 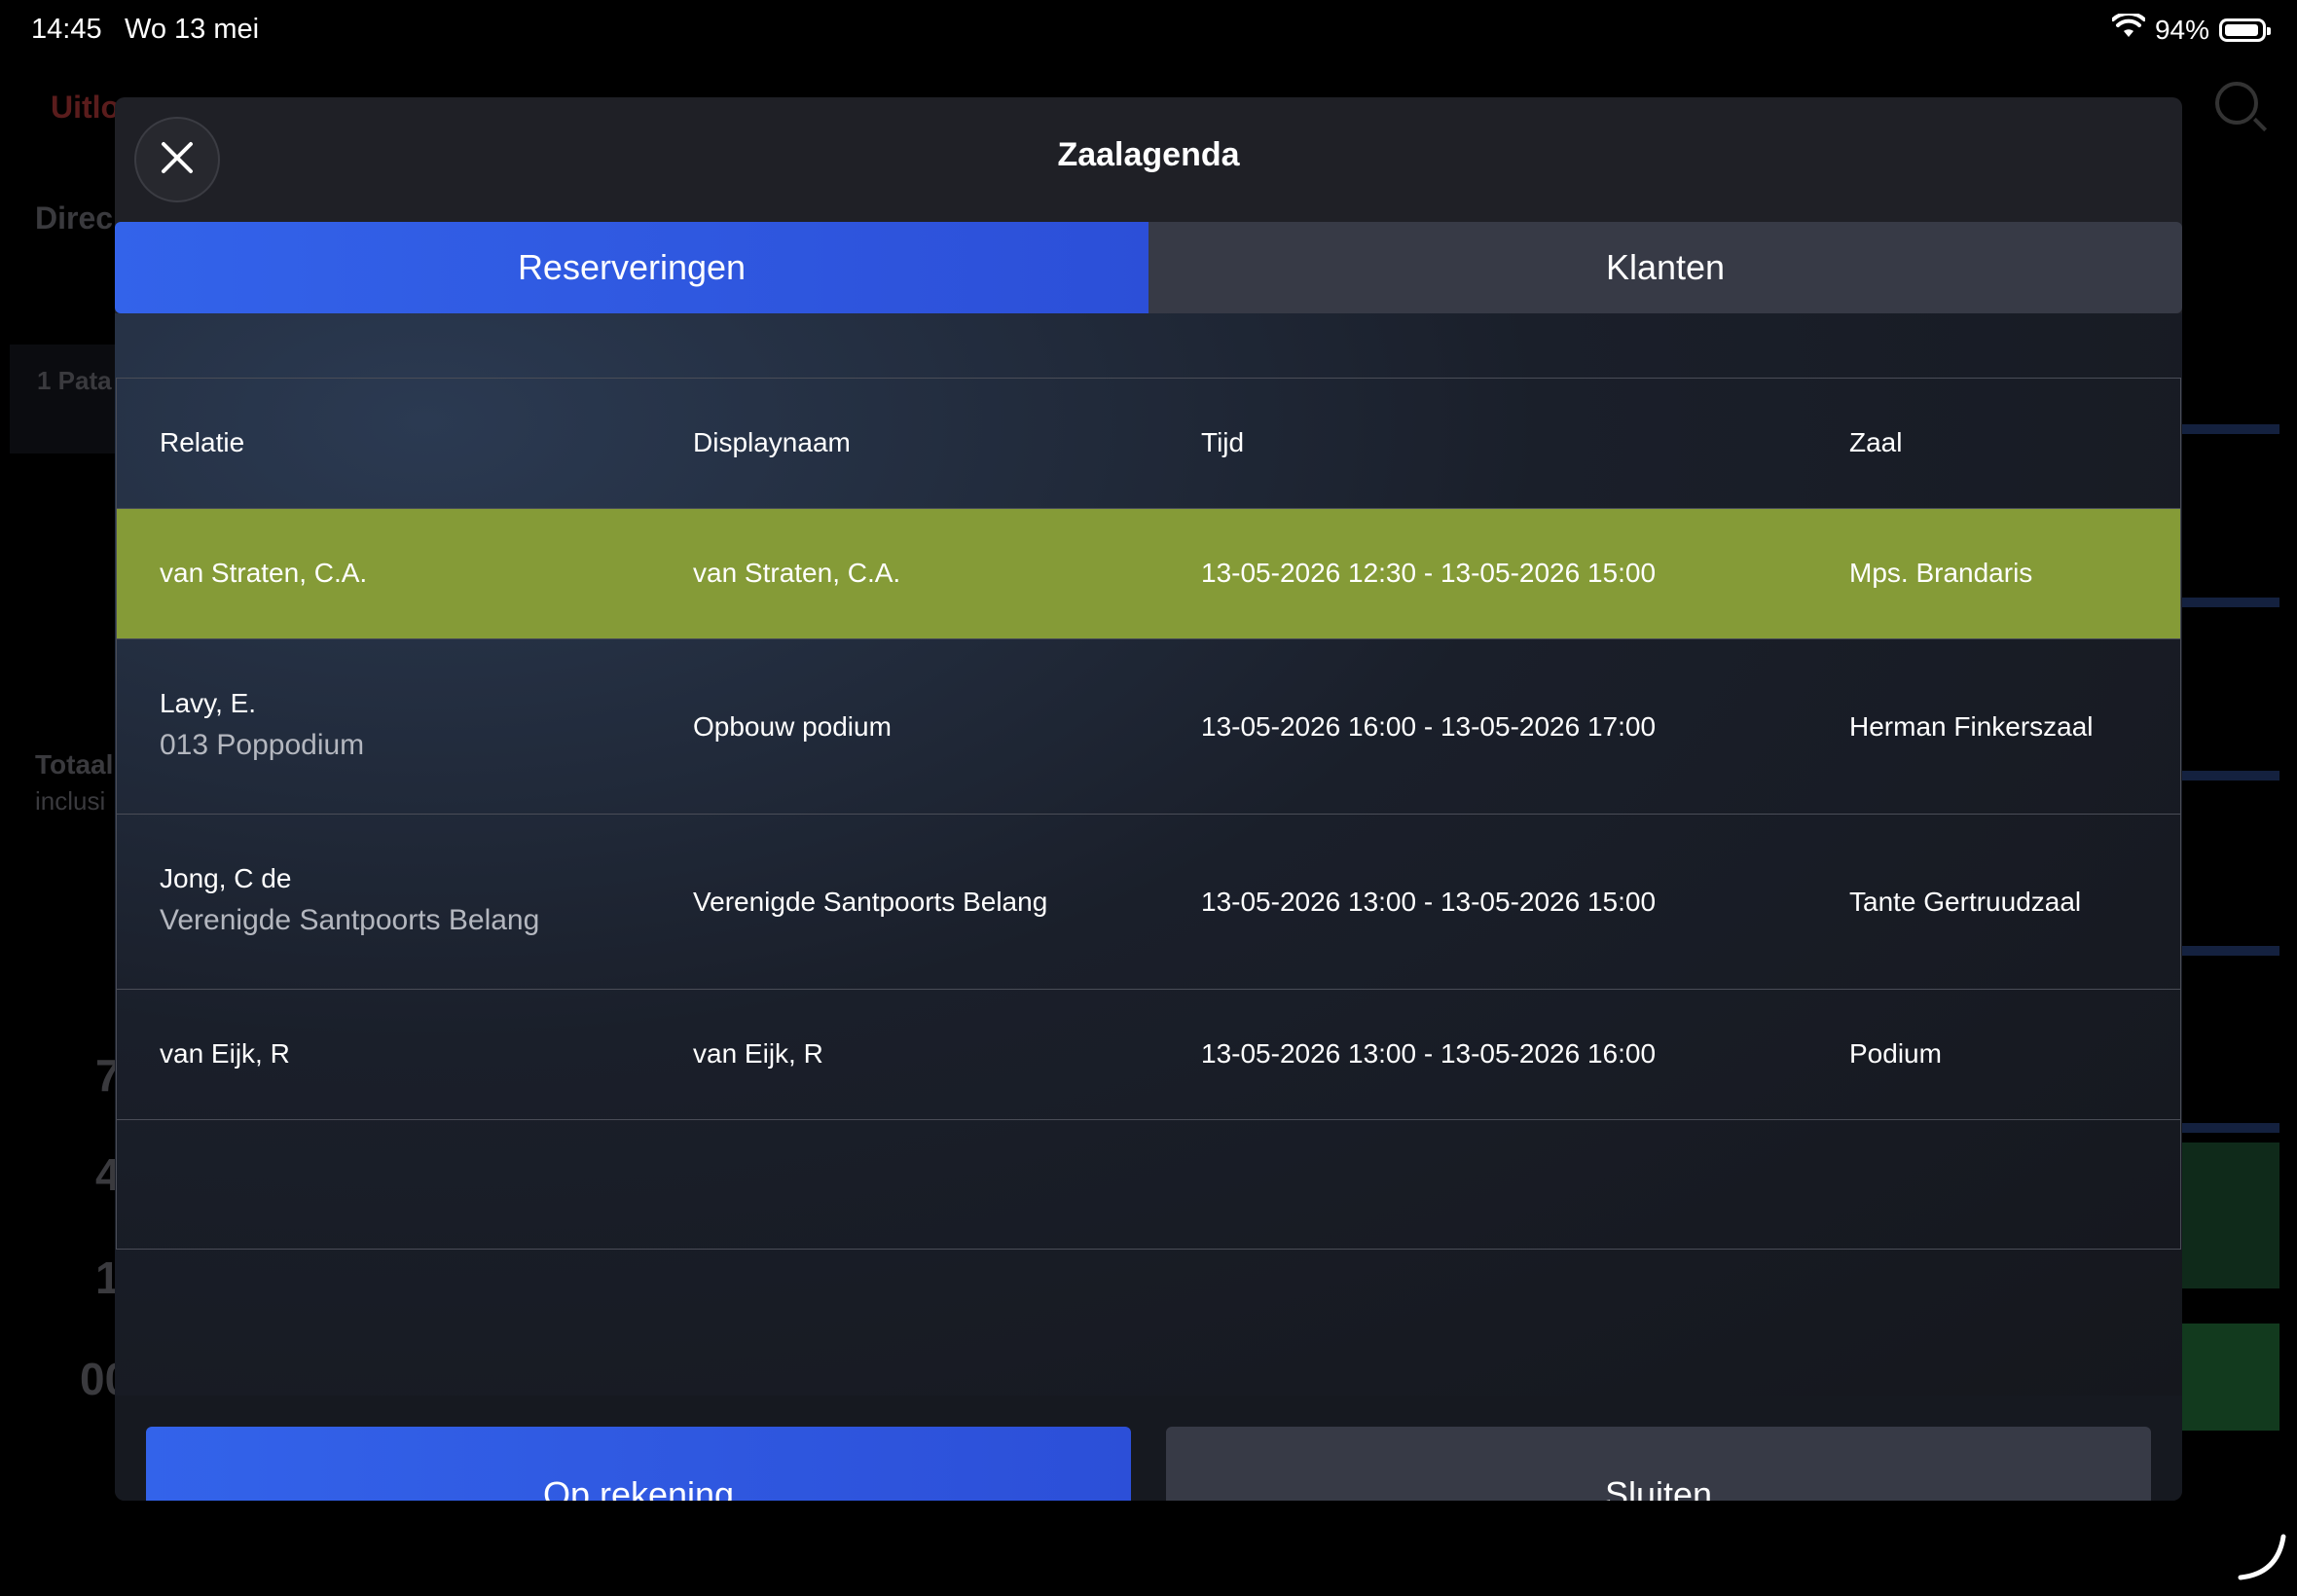 What do you see at coordinates (870, 902) in the screenshot?
I see `cell-displaynaam: Verenigde Santpoorts Belang` at bounding box center [870, 902].